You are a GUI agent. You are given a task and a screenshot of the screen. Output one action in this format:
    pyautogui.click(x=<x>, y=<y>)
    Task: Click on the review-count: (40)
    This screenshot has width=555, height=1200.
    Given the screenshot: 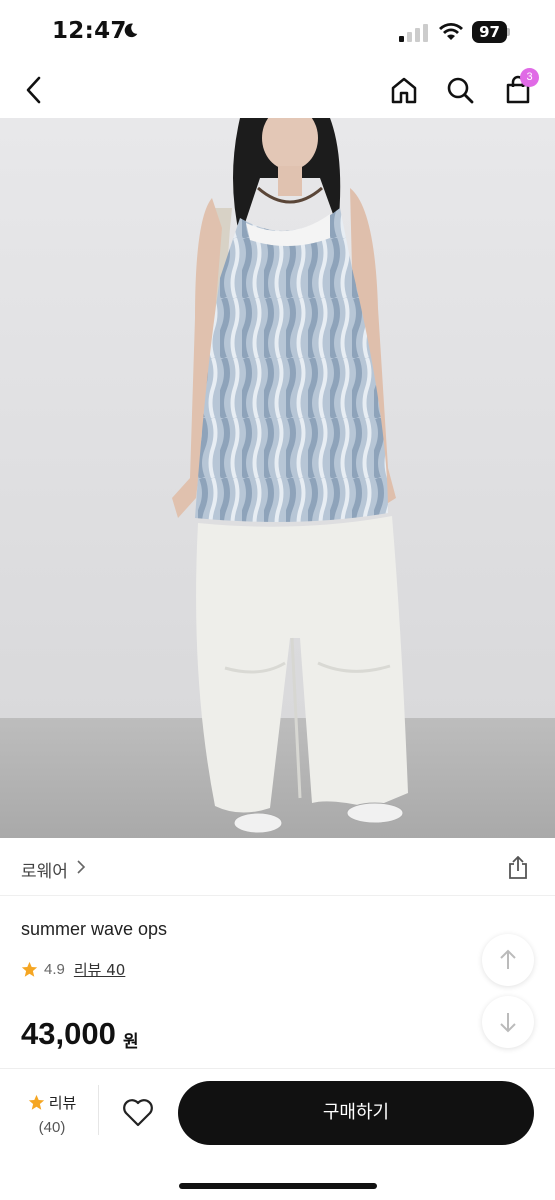 What is the action you would take?
    pyautogui.click(x=52, y=1127)
    